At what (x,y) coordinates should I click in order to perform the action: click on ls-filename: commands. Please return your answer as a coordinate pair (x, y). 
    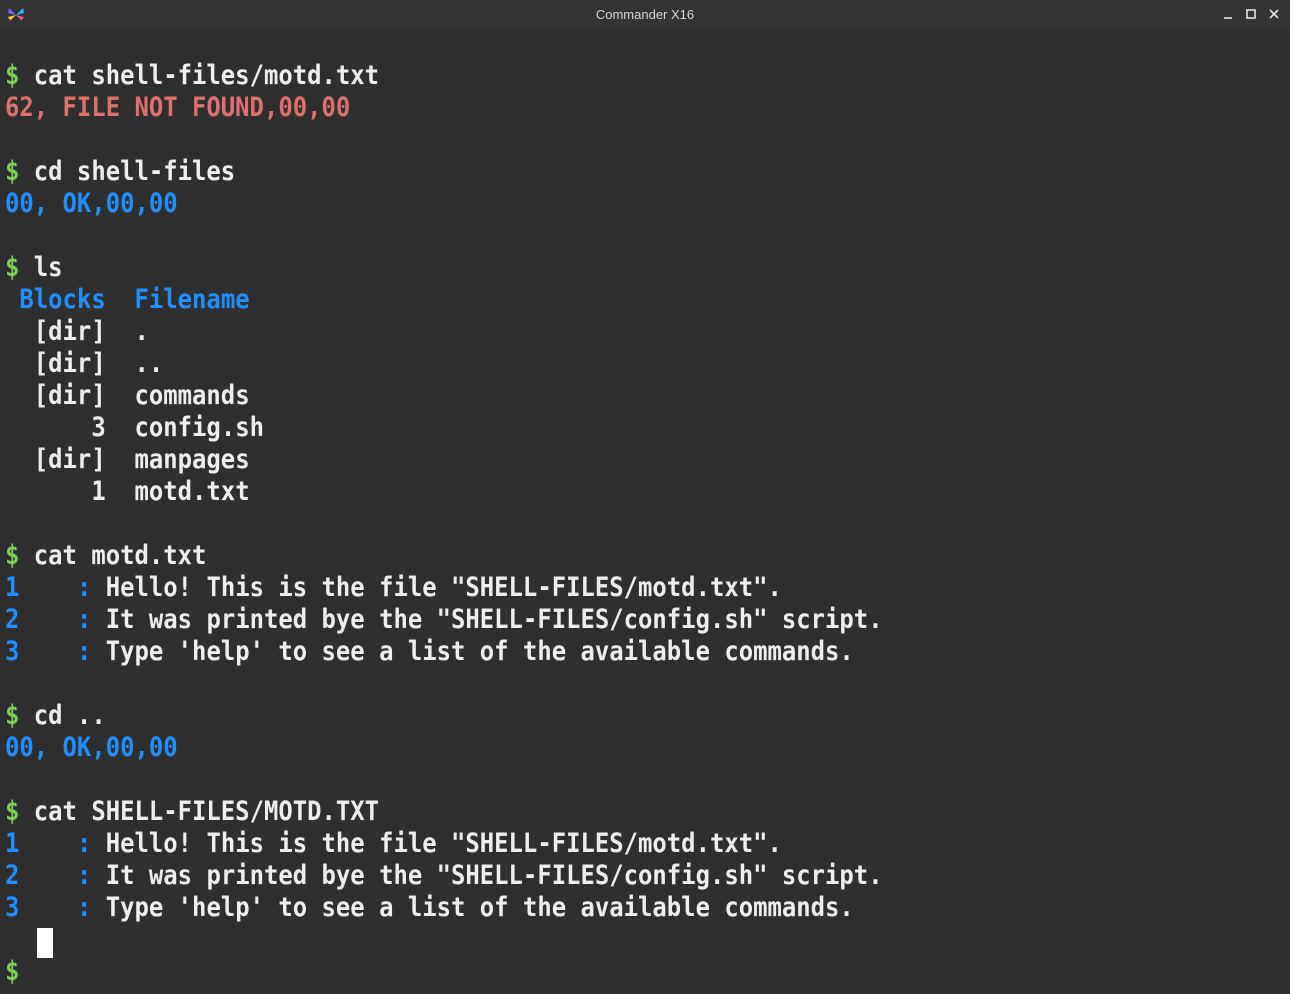
    Looking at the image, I should click on (192, 395).